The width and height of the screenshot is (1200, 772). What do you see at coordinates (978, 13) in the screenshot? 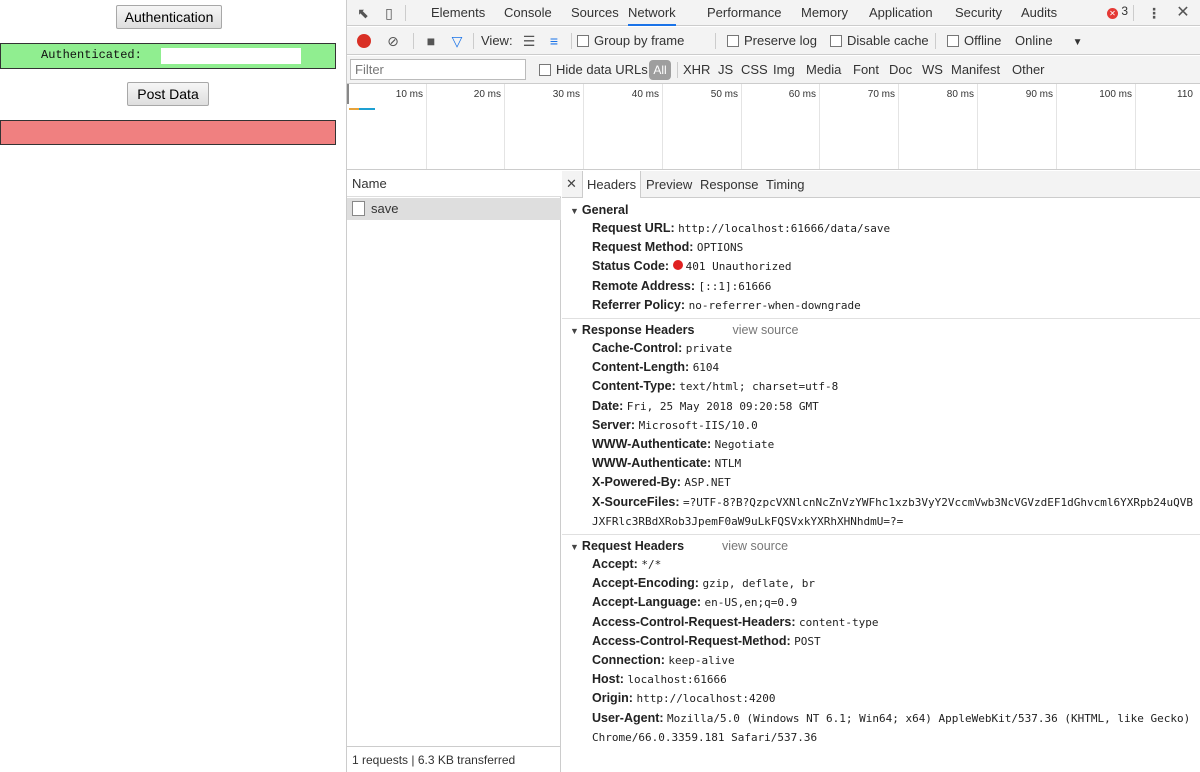
I see `tab-security: Security` at bounding box center [978, 13].